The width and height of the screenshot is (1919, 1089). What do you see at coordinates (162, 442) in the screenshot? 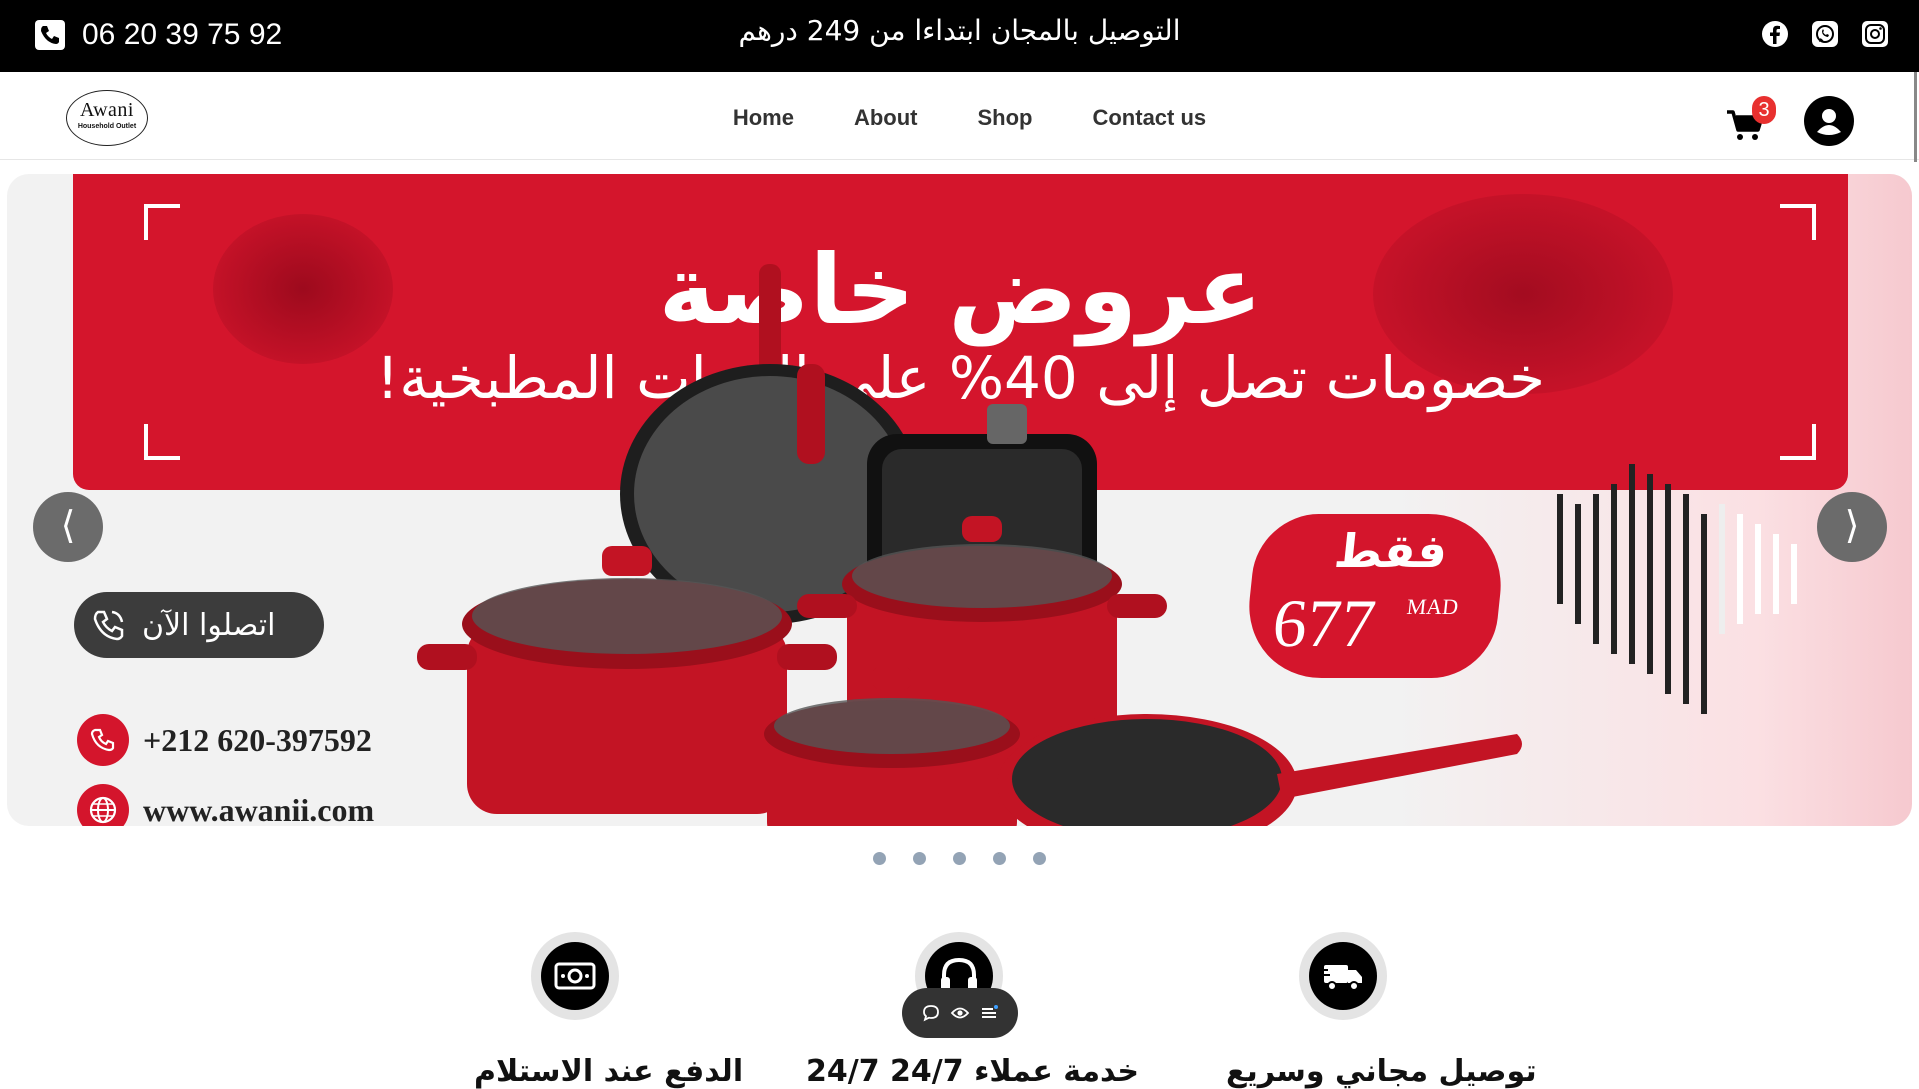
I see `frame-corner` at bounding box center [162, 442].